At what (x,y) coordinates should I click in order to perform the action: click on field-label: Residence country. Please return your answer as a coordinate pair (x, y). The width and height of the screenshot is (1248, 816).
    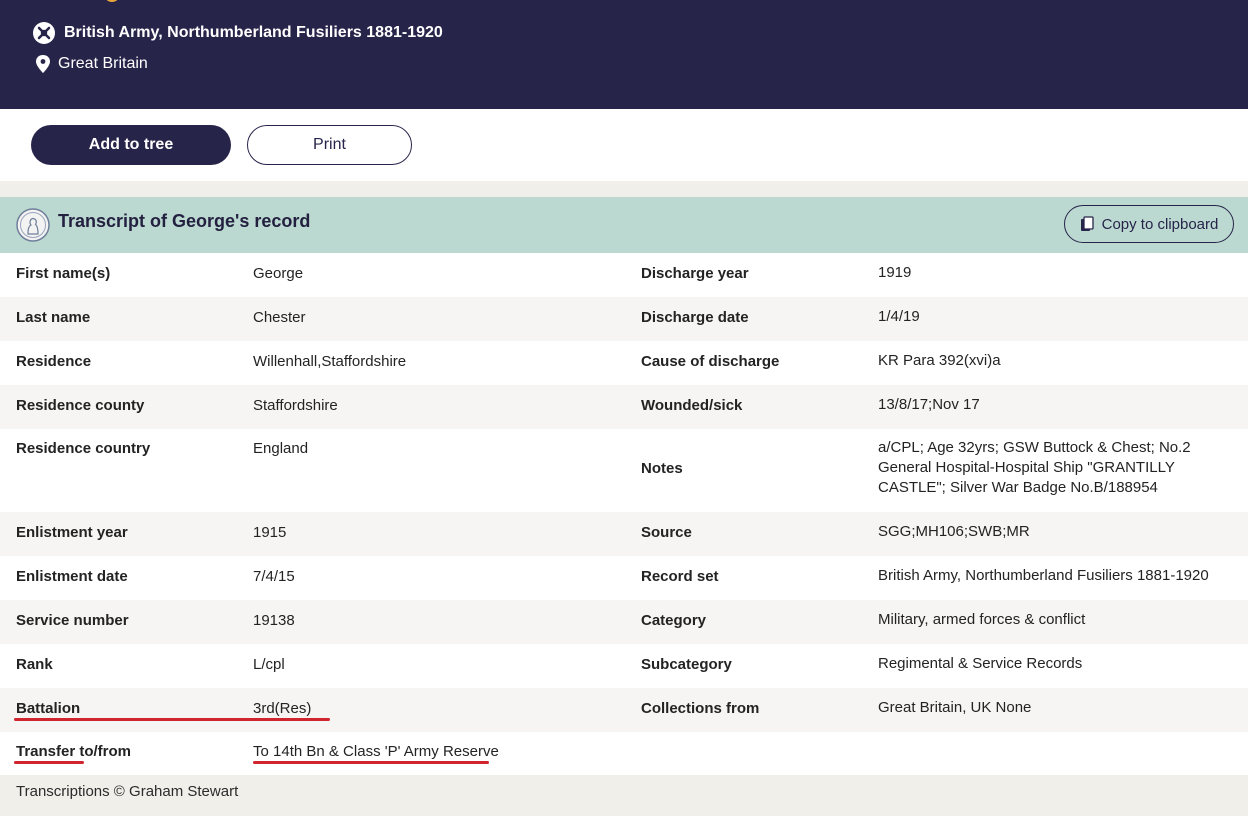
    Looking at the image, I should click on (83, 448).